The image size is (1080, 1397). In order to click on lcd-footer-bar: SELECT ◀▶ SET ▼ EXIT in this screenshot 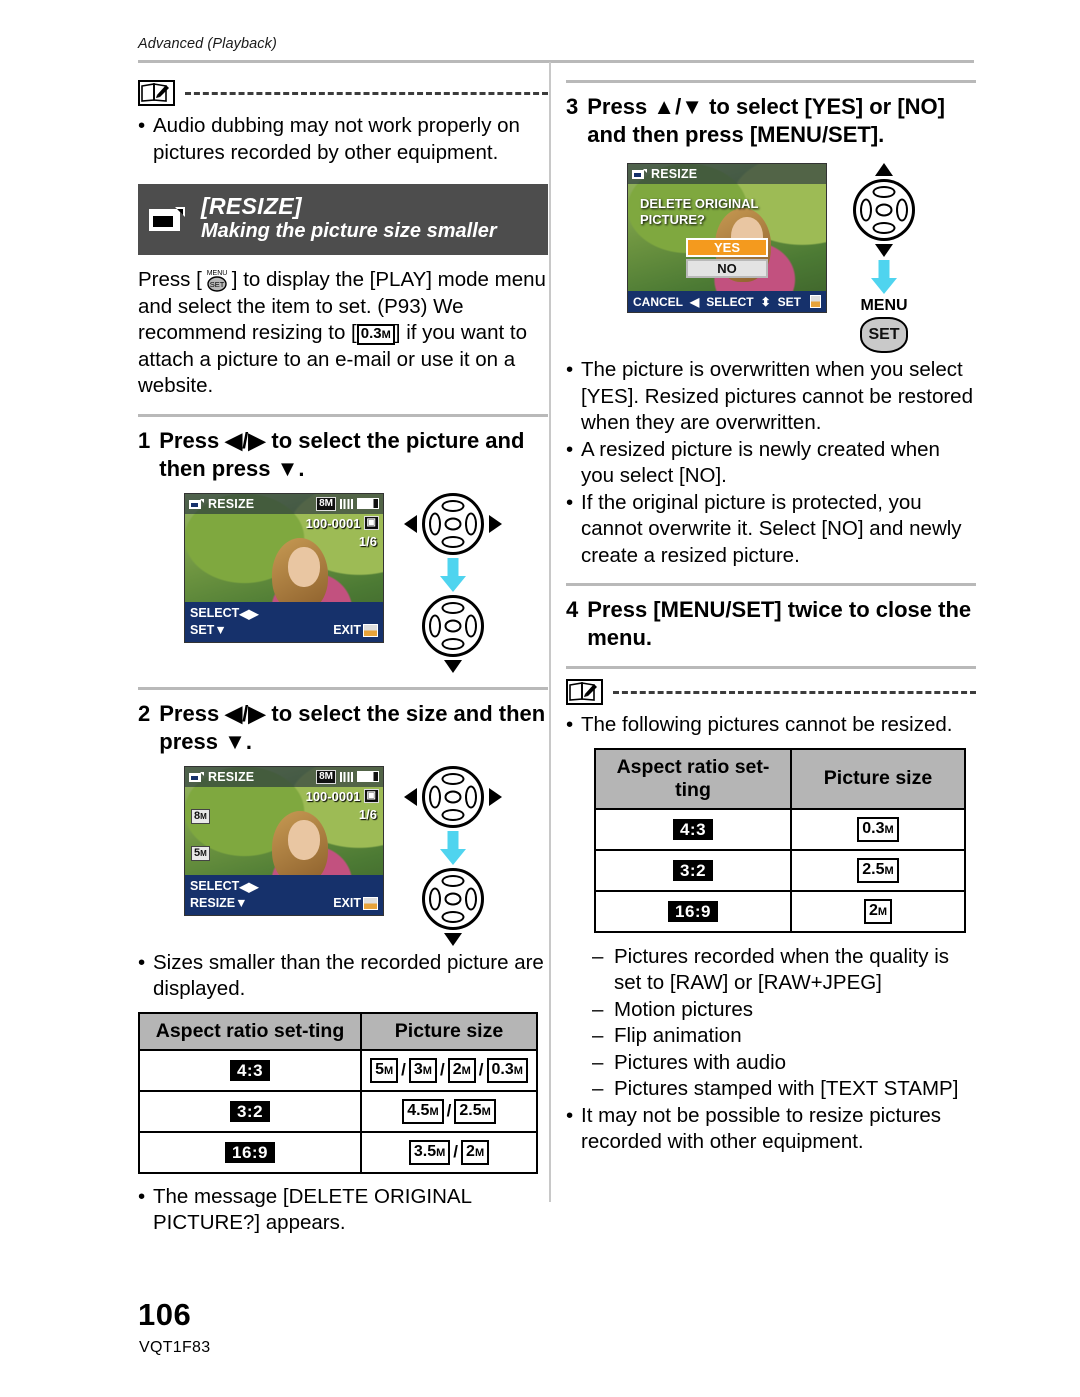, I will do `click(284, 621)`.